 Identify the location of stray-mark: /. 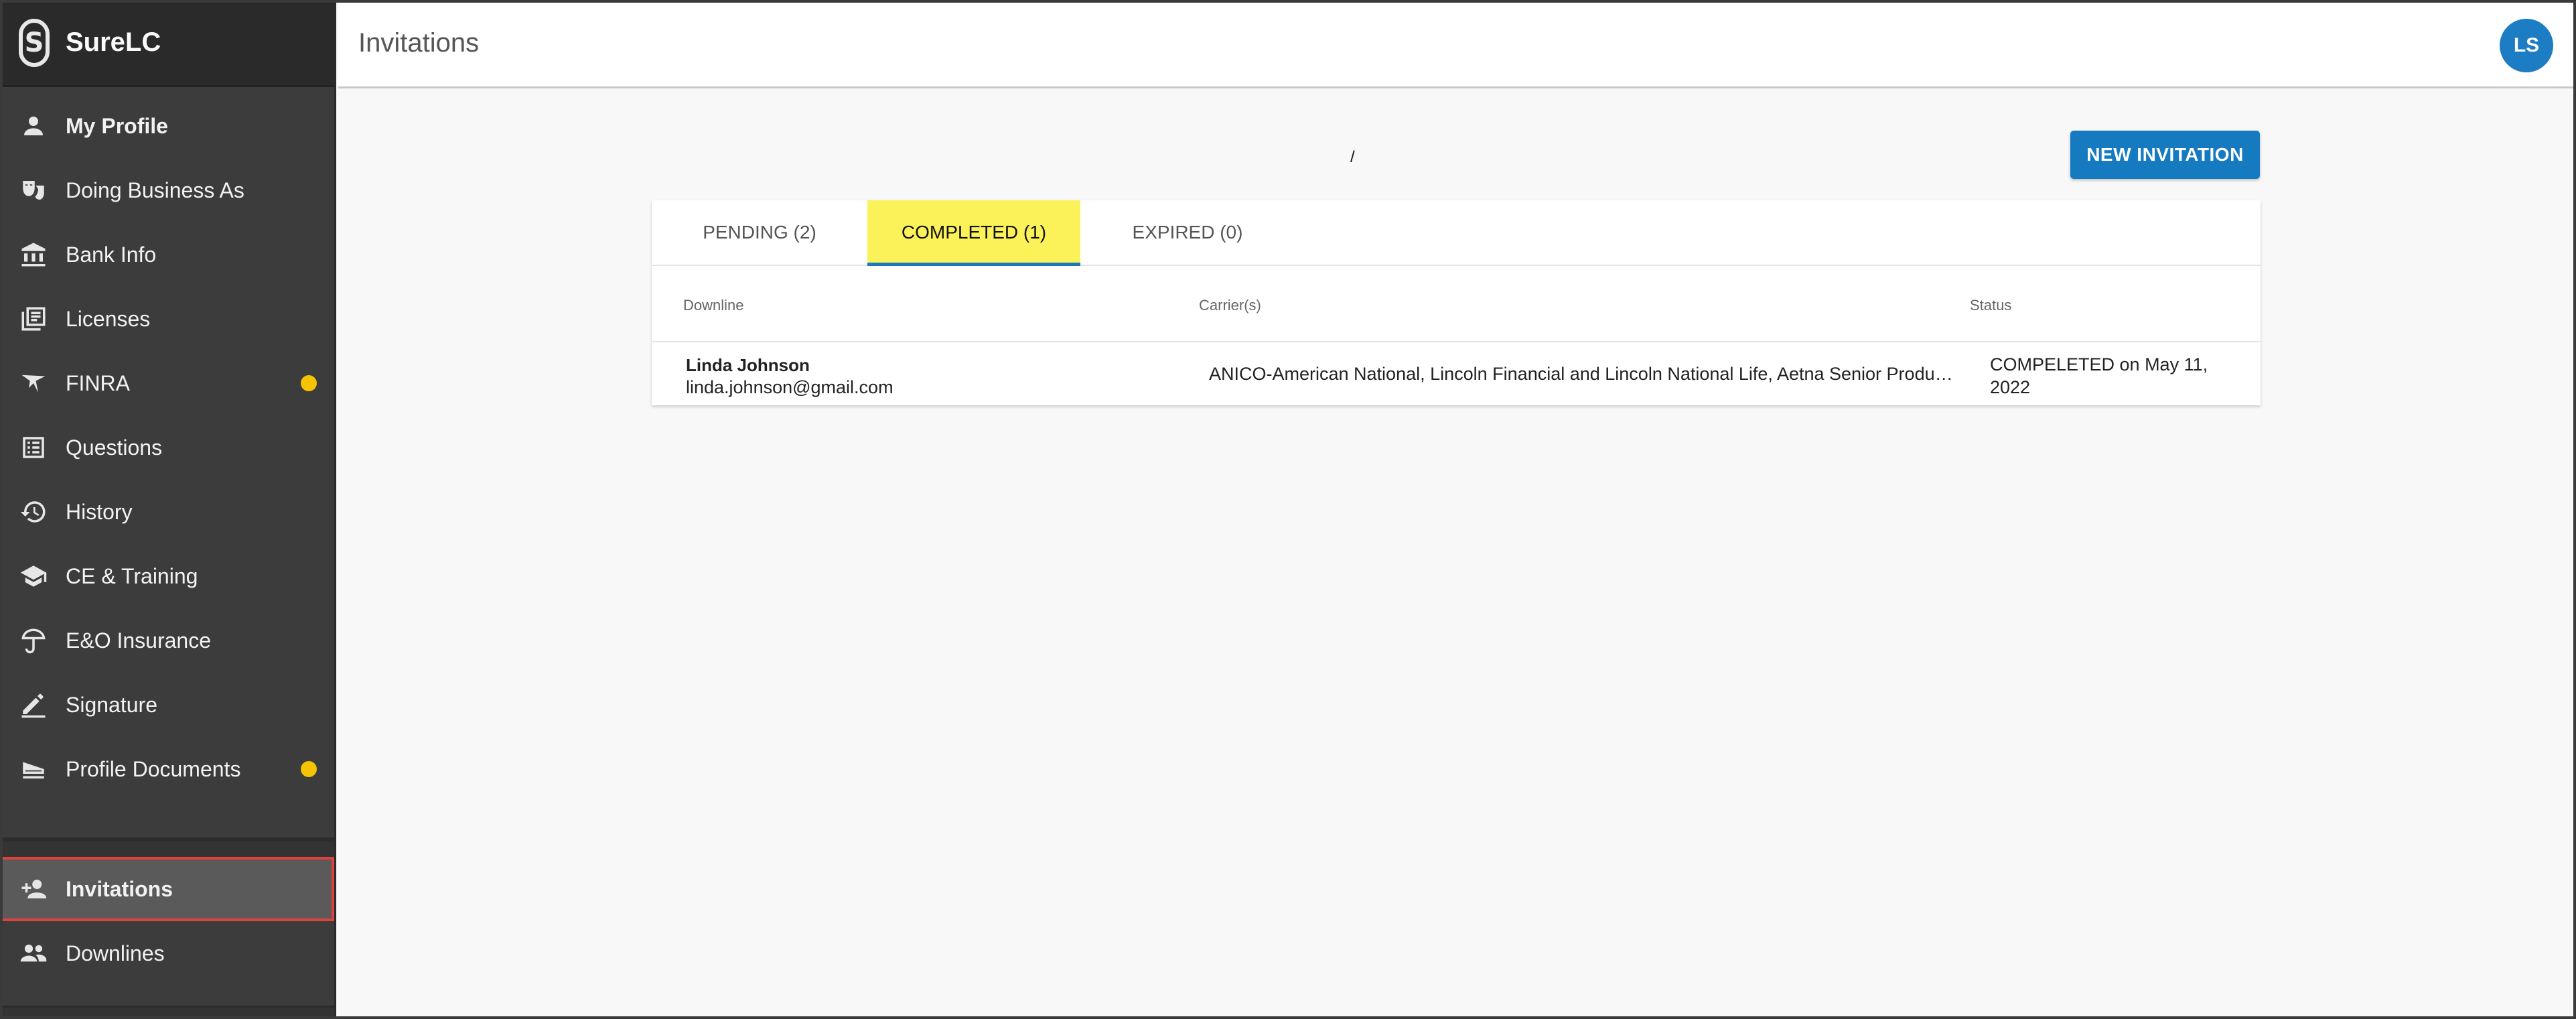
(1352, 157).